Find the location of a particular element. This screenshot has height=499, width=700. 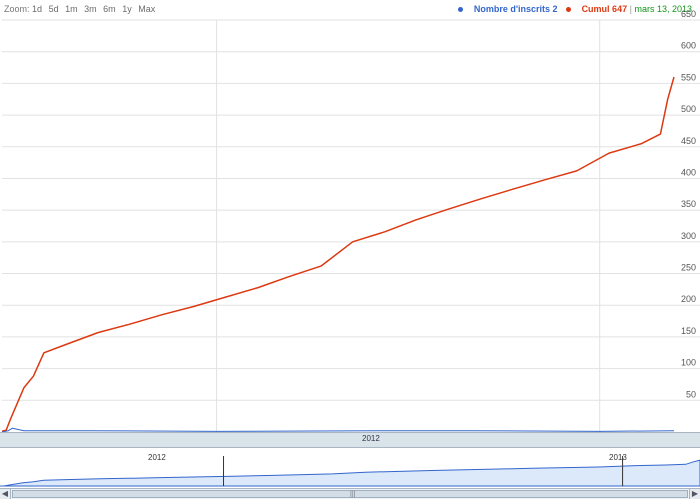

scroll-right-button: ▶ is located at coordinates (694, 494).